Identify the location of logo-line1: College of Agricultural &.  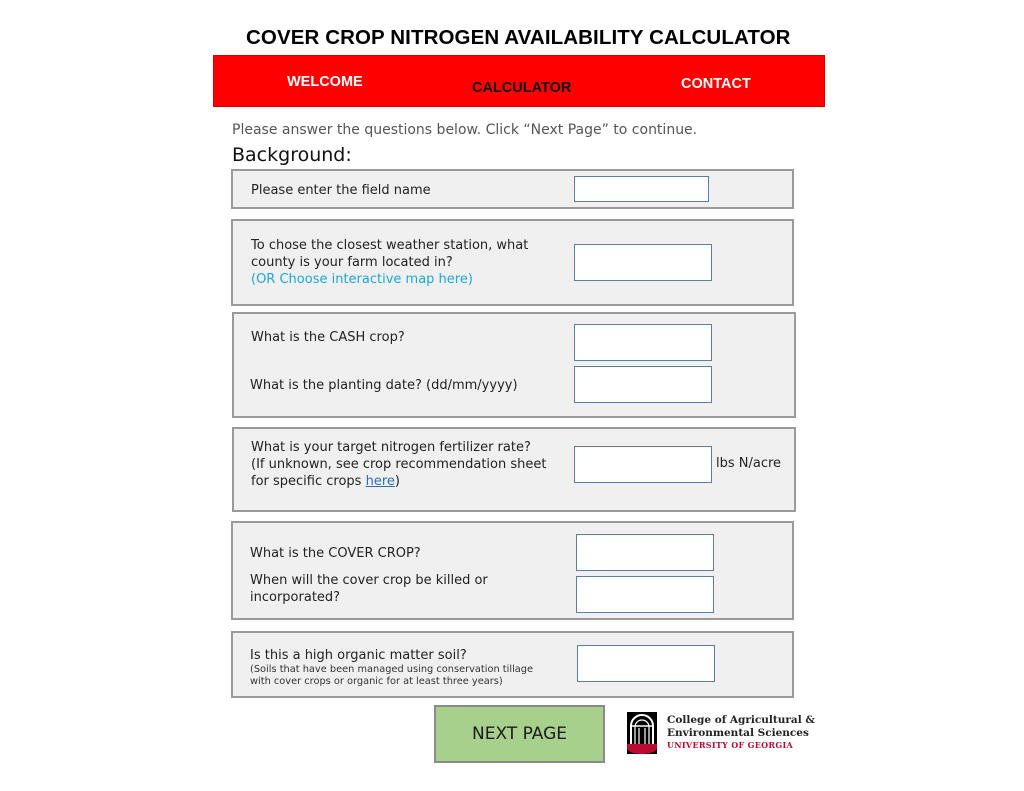
(741, 720).